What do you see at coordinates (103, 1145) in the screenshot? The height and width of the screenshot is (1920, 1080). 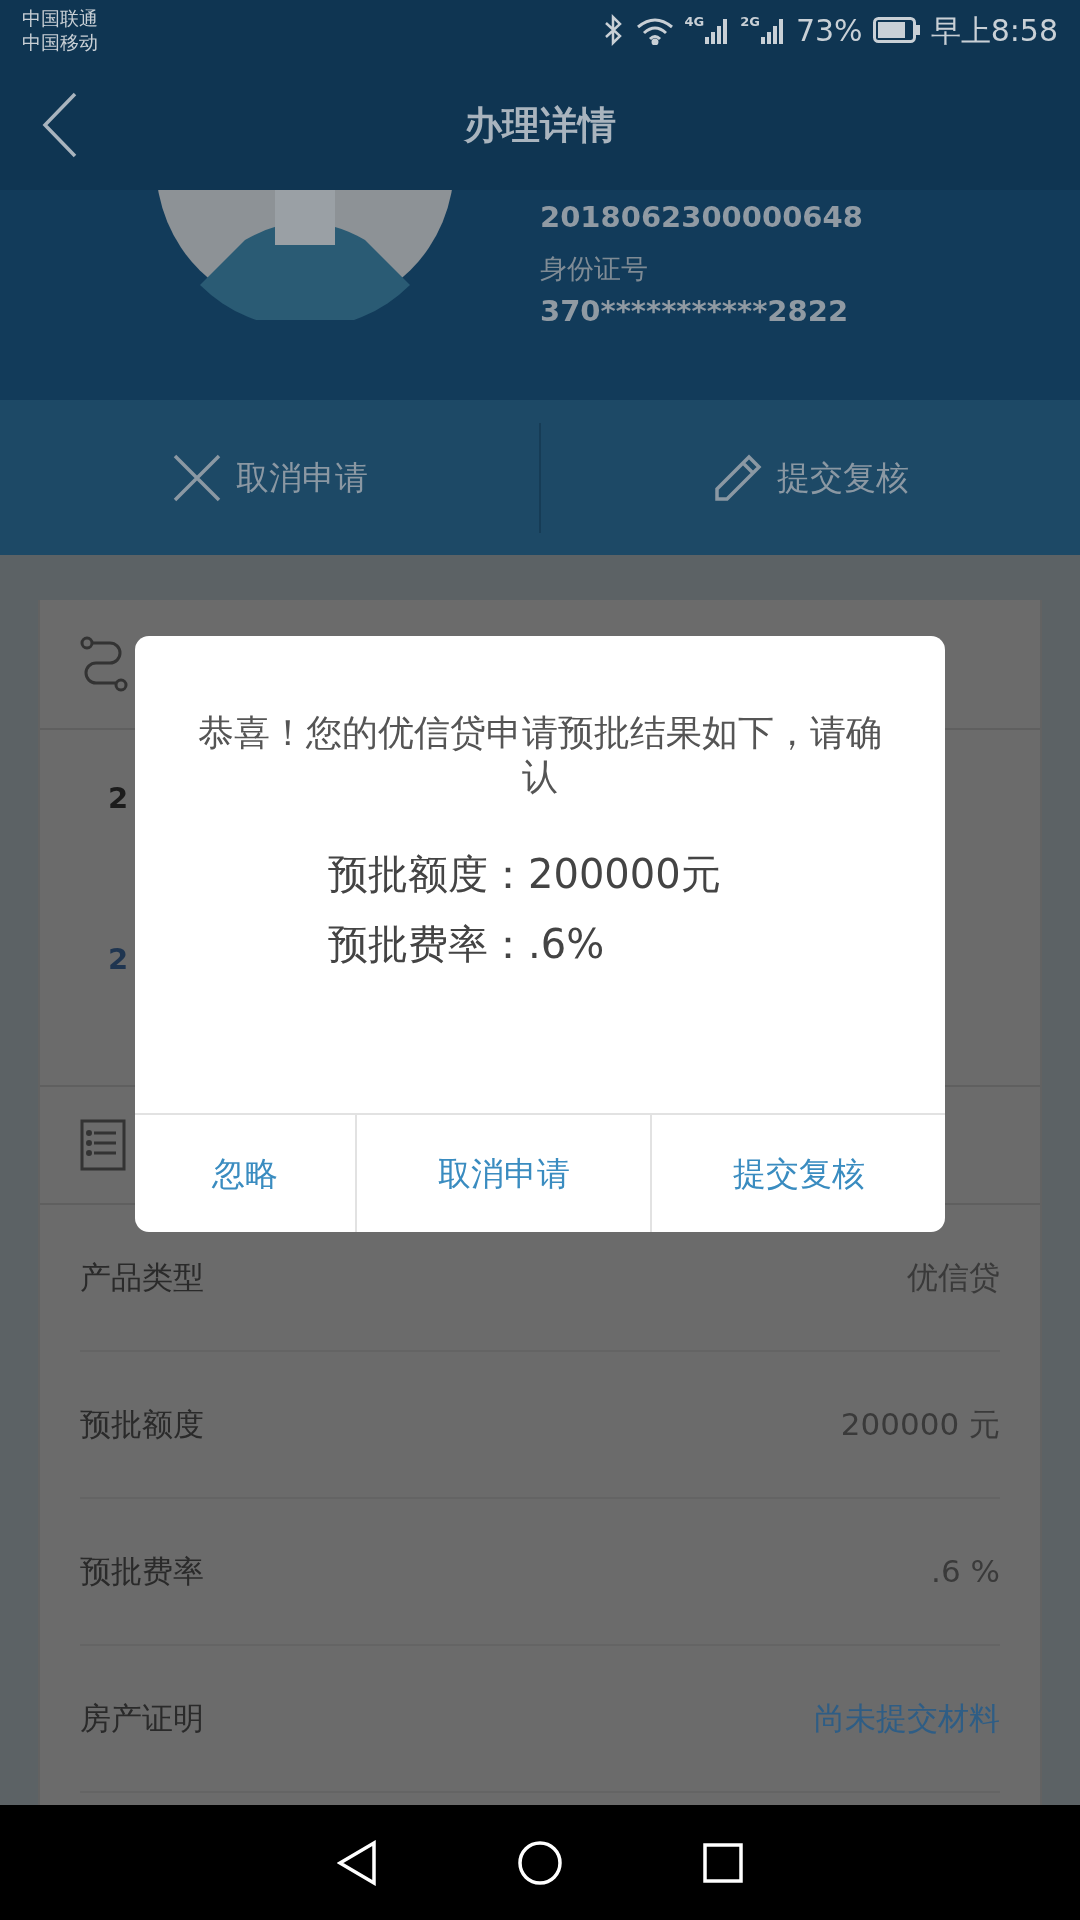 I see `list-icon` at bounding box center [103, 1145].